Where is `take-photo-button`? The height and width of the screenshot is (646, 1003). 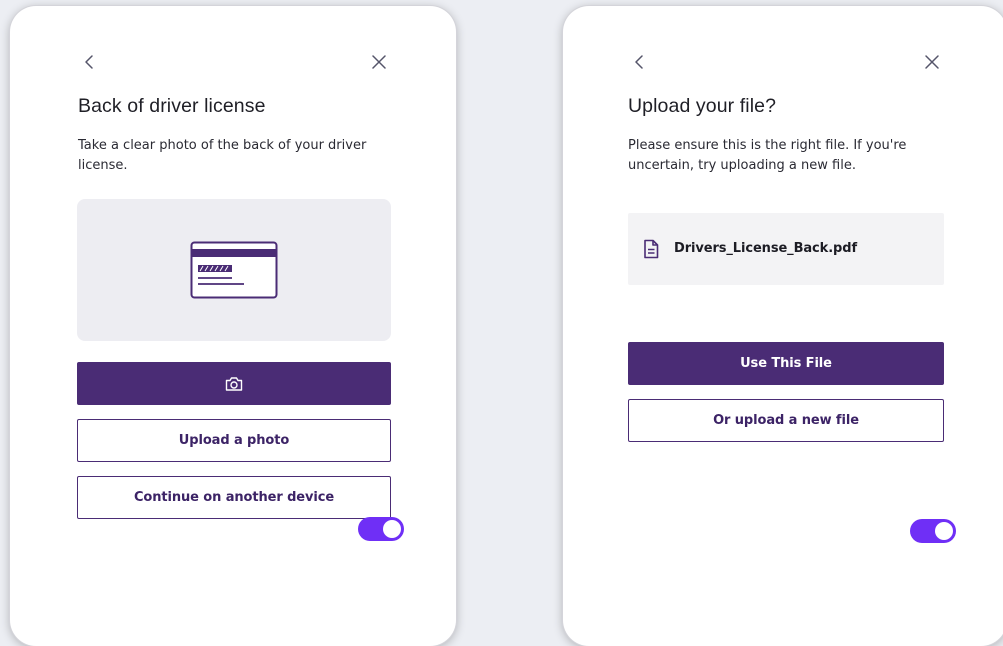 take-photo-button is located at coordinates (234, 383).